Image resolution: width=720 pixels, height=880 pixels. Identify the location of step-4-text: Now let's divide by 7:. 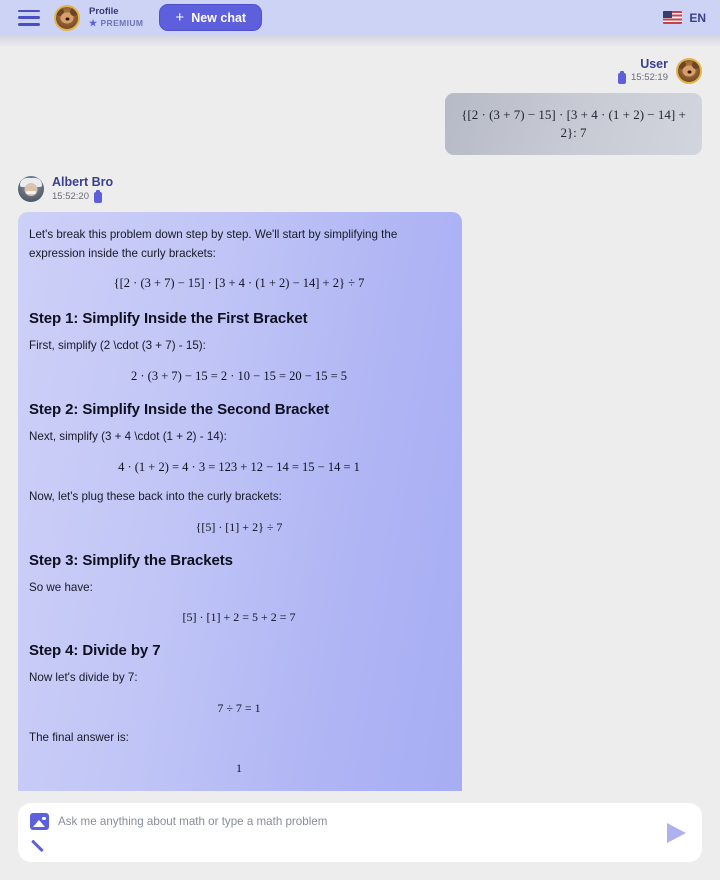
(83, 678).